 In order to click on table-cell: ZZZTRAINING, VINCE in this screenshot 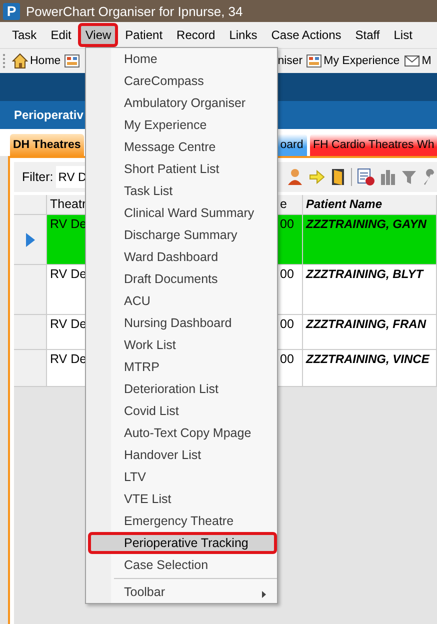, I will do `click(370, 368)`.